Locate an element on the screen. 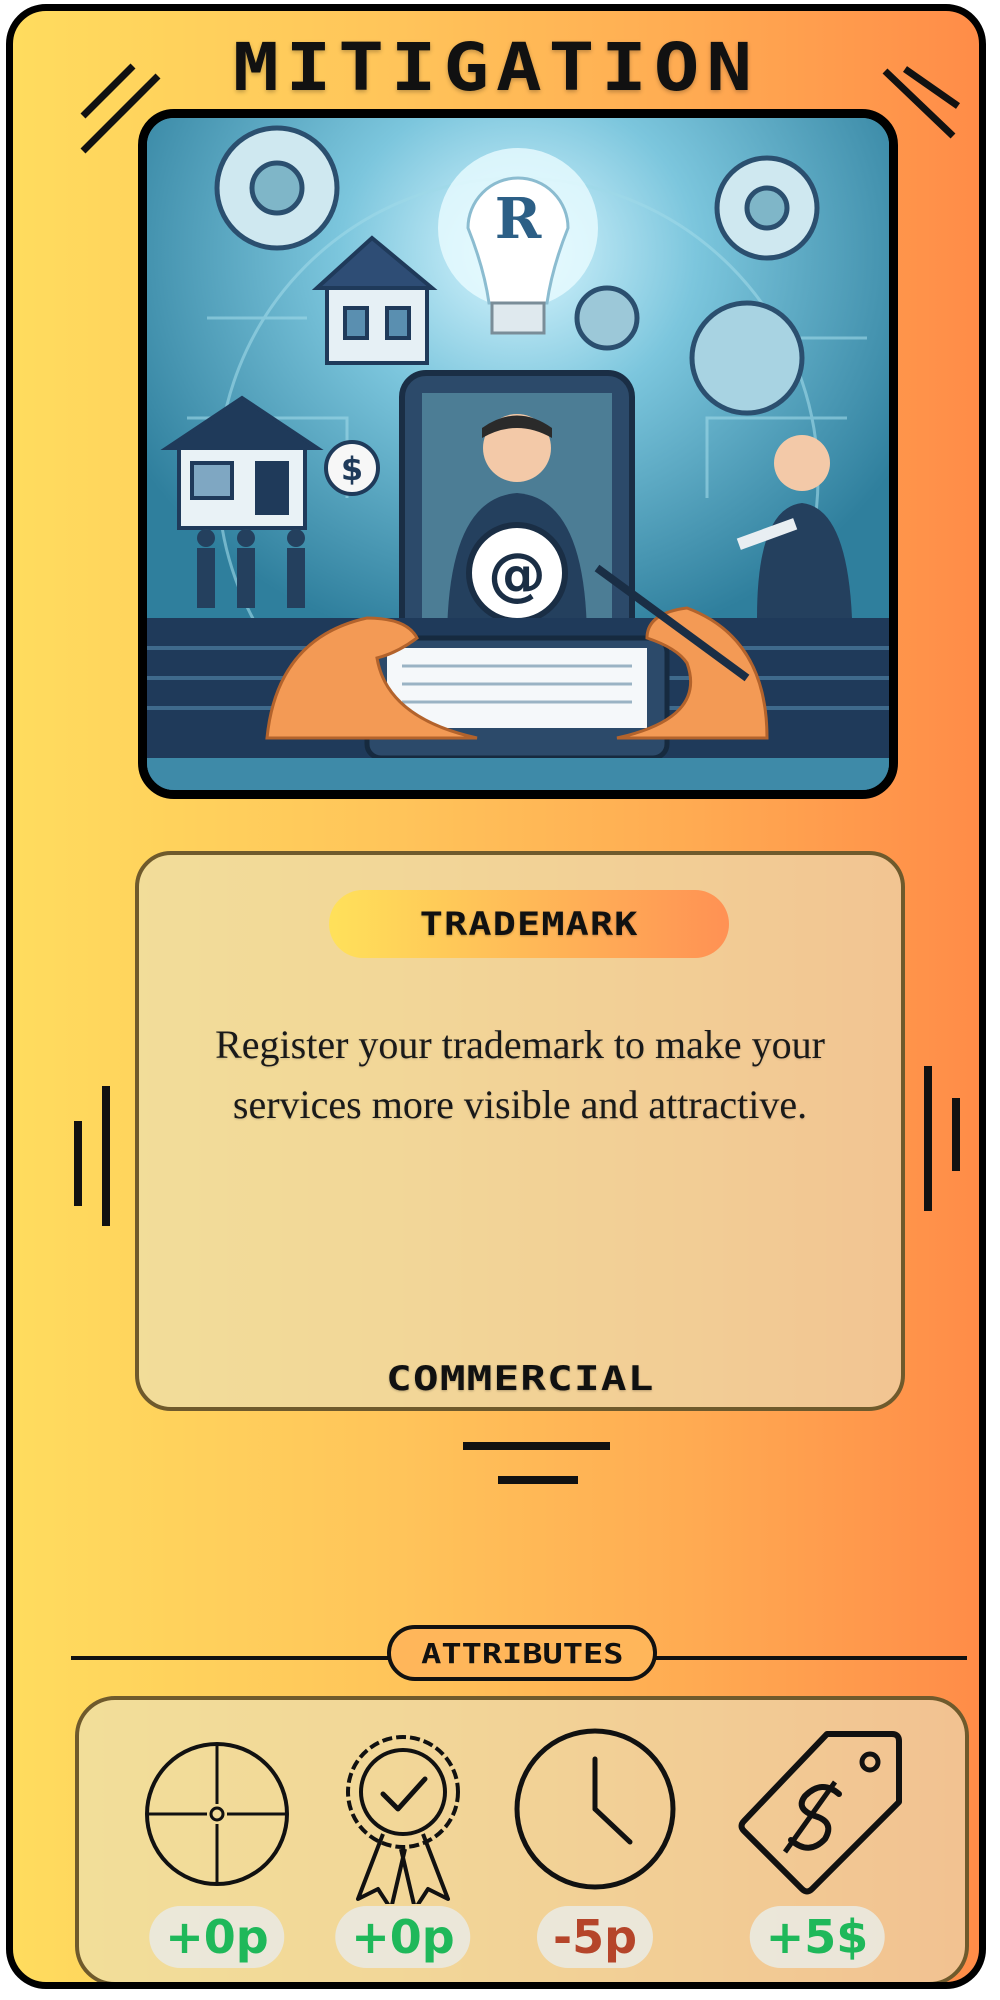  attribute-time: -5p is located at coordinates (595, 1853).